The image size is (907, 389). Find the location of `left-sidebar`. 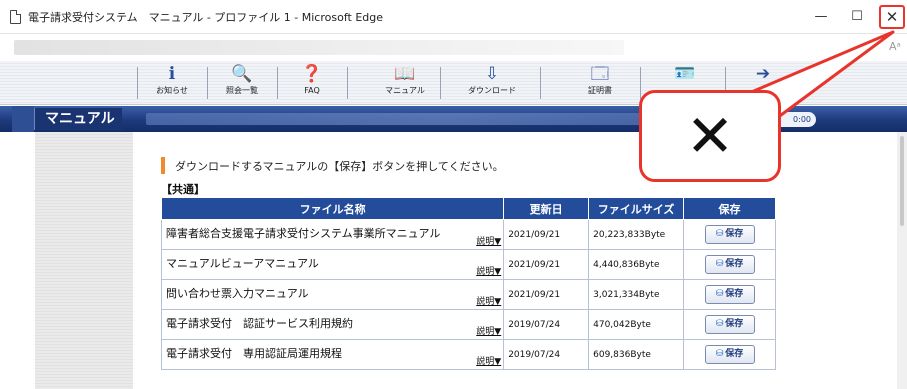

left-sidebar is located at coordinates (84, 260).